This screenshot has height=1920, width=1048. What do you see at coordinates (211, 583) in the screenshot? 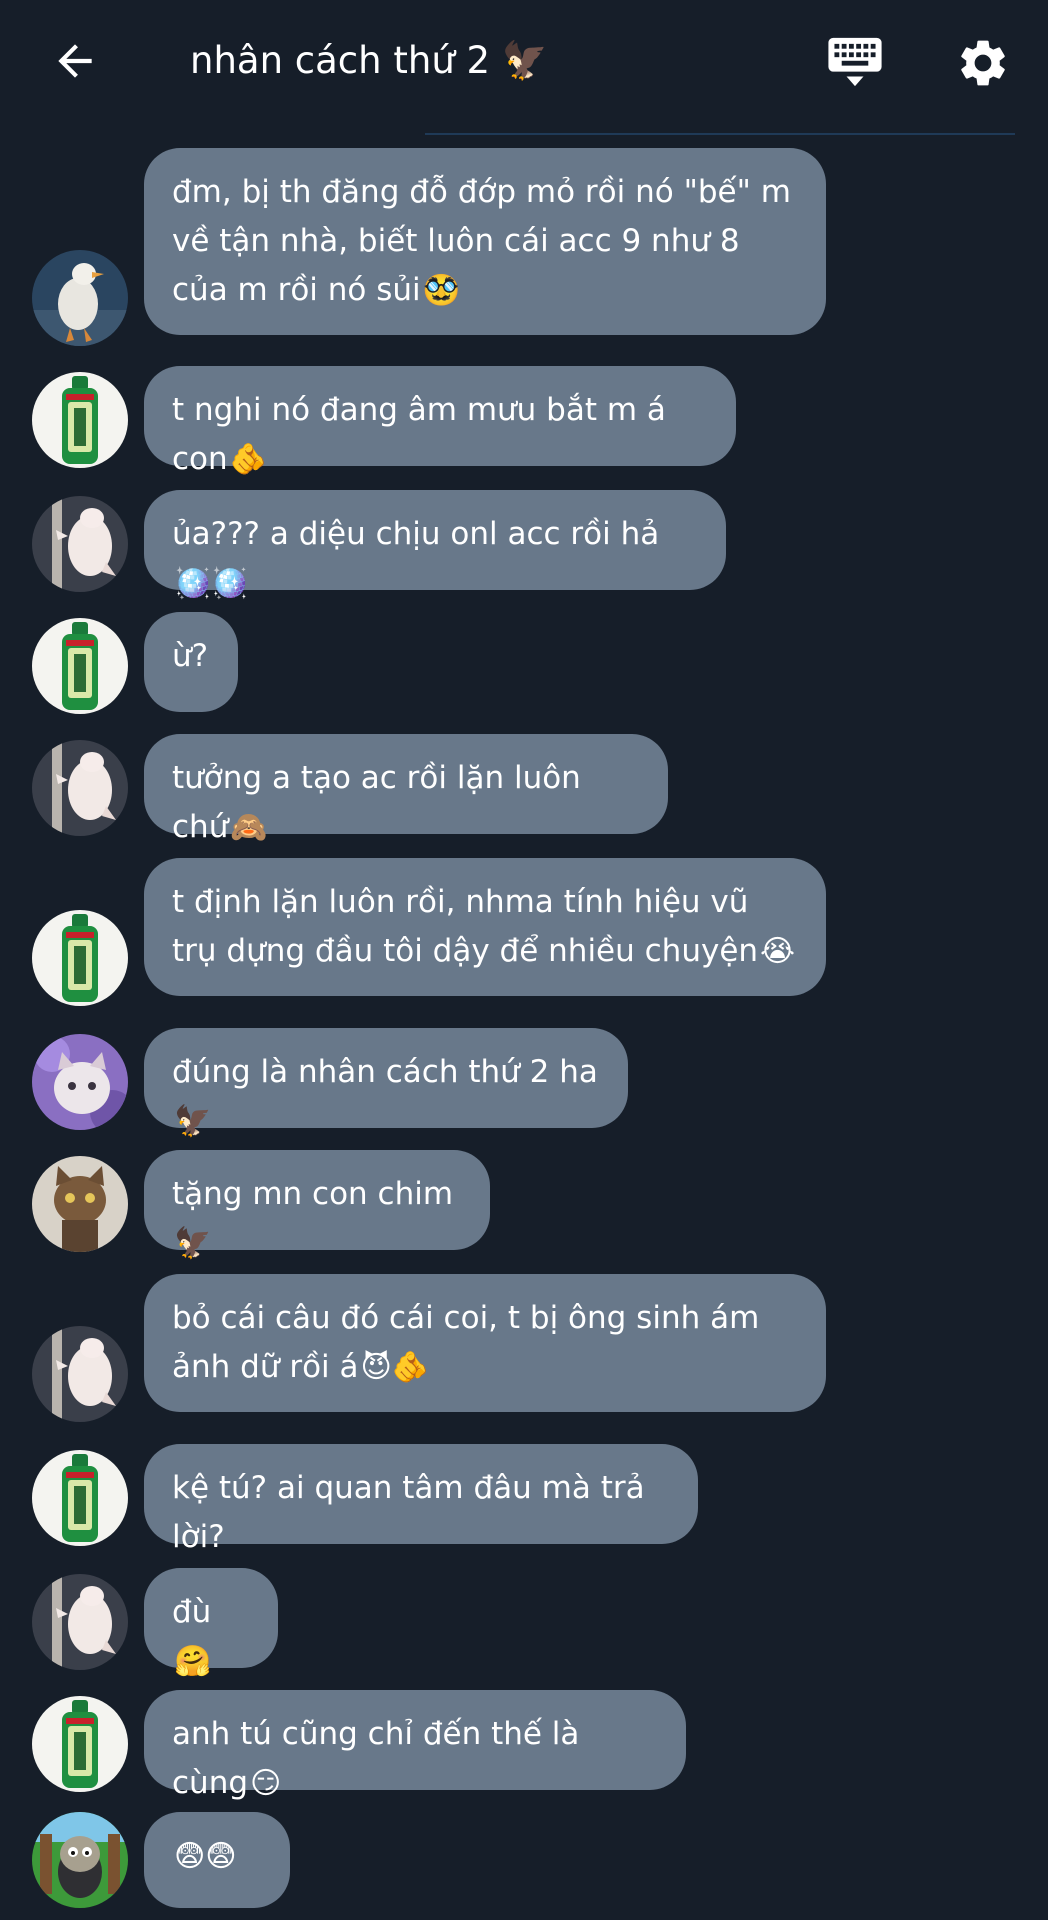
I see `emoji: 🪩🪩` at bounding box center [211, 583].